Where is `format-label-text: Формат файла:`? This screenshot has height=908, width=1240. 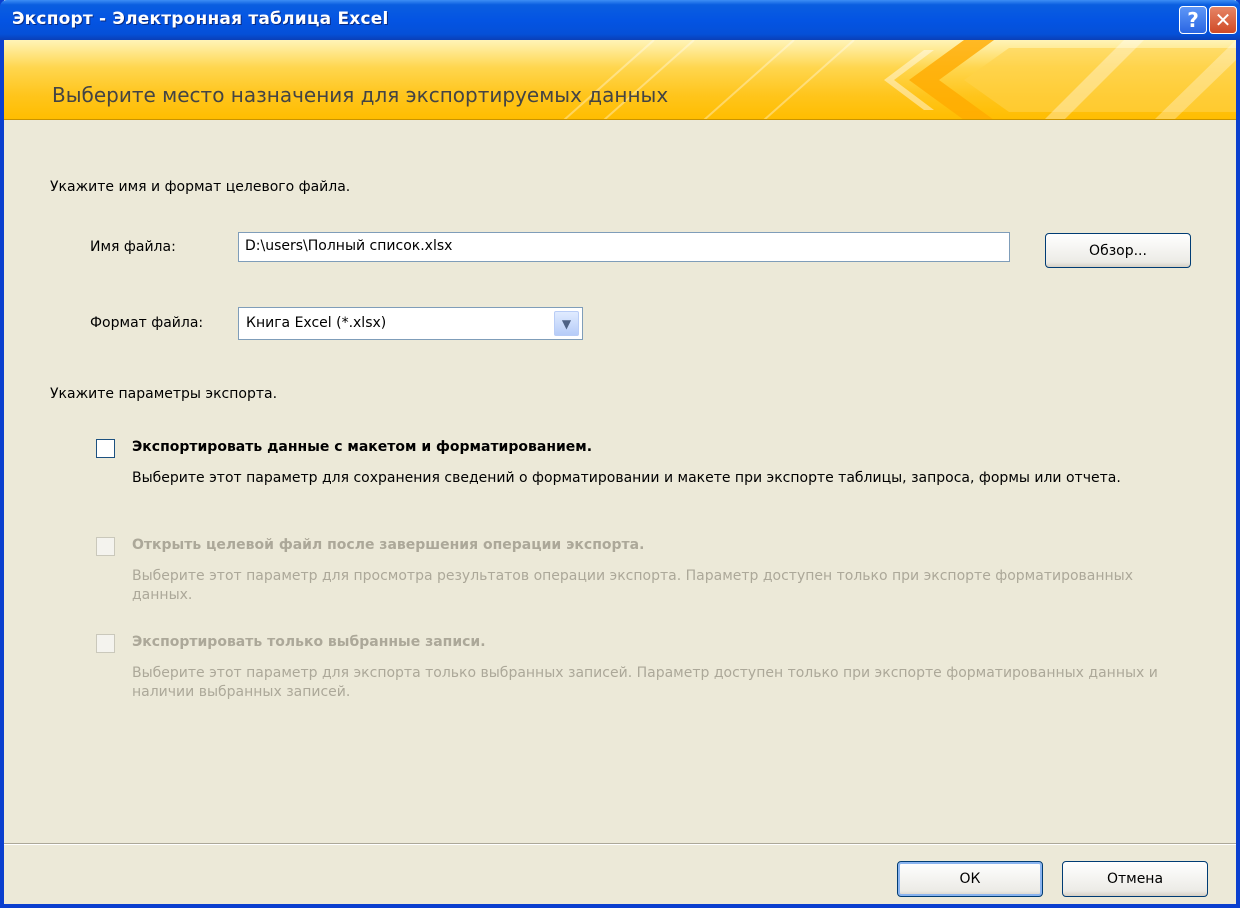 format-label-text: Формат файла: is located at coordinates (147, 323).